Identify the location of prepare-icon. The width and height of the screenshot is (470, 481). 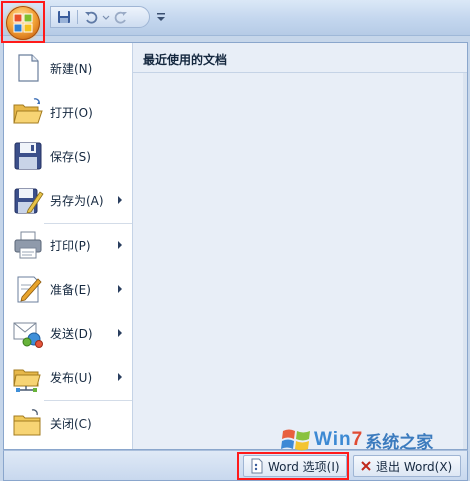
(29, 289).